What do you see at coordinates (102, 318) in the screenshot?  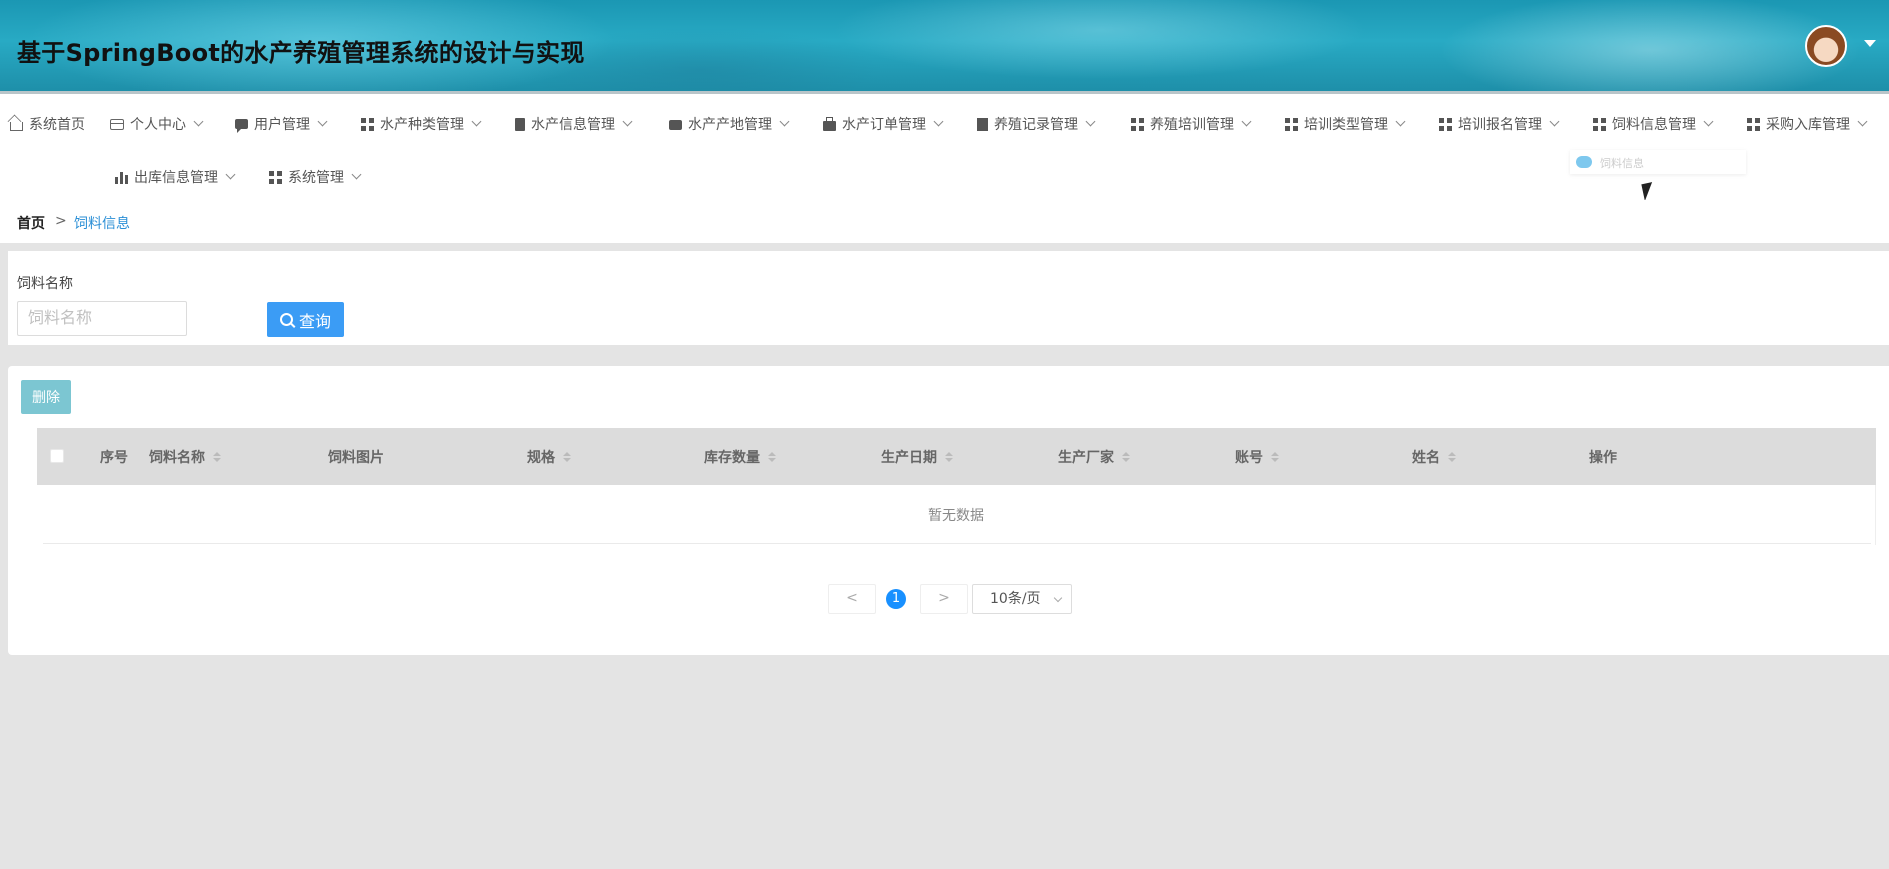 I see `feed-name-input` at bounding box center [102, 318].